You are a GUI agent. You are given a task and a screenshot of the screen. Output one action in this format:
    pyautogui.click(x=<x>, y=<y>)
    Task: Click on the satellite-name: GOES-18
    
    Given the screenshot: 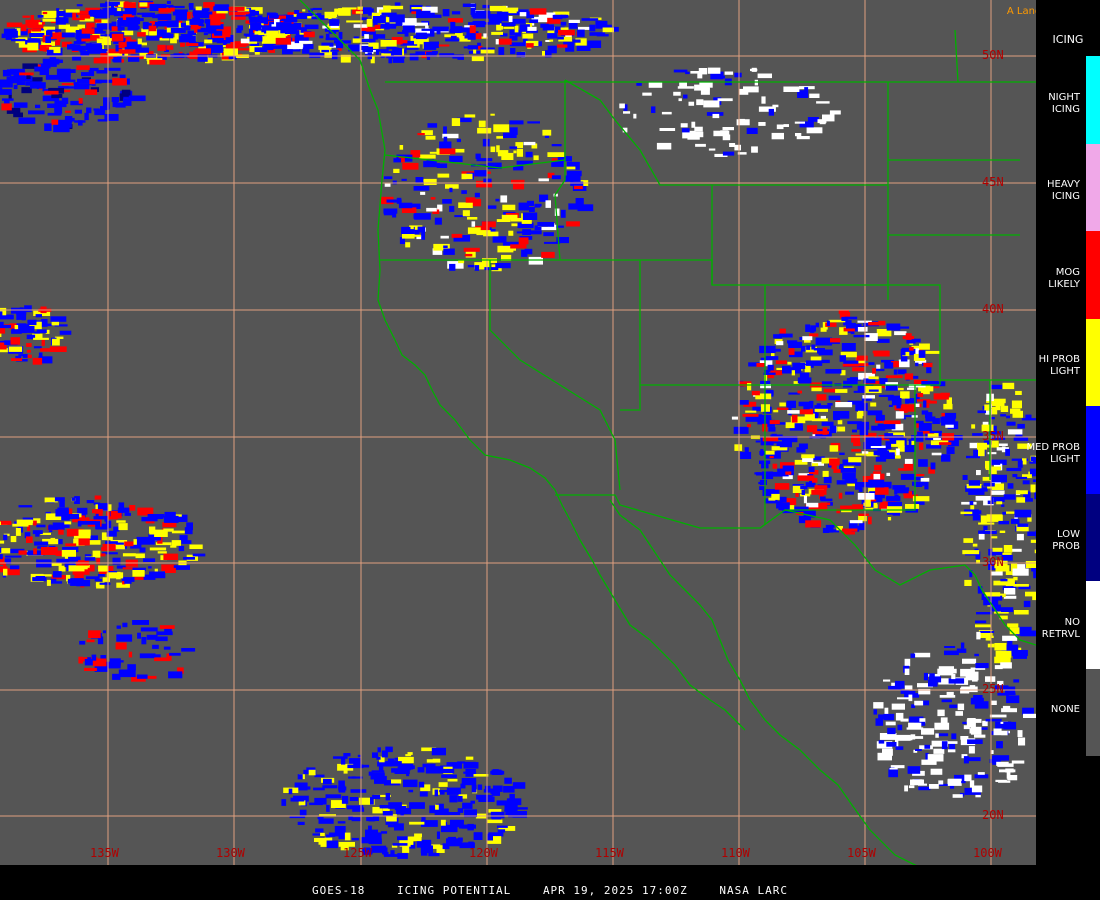 What is the action you would take?
    pyautogui.click(x=338, y=890)
    